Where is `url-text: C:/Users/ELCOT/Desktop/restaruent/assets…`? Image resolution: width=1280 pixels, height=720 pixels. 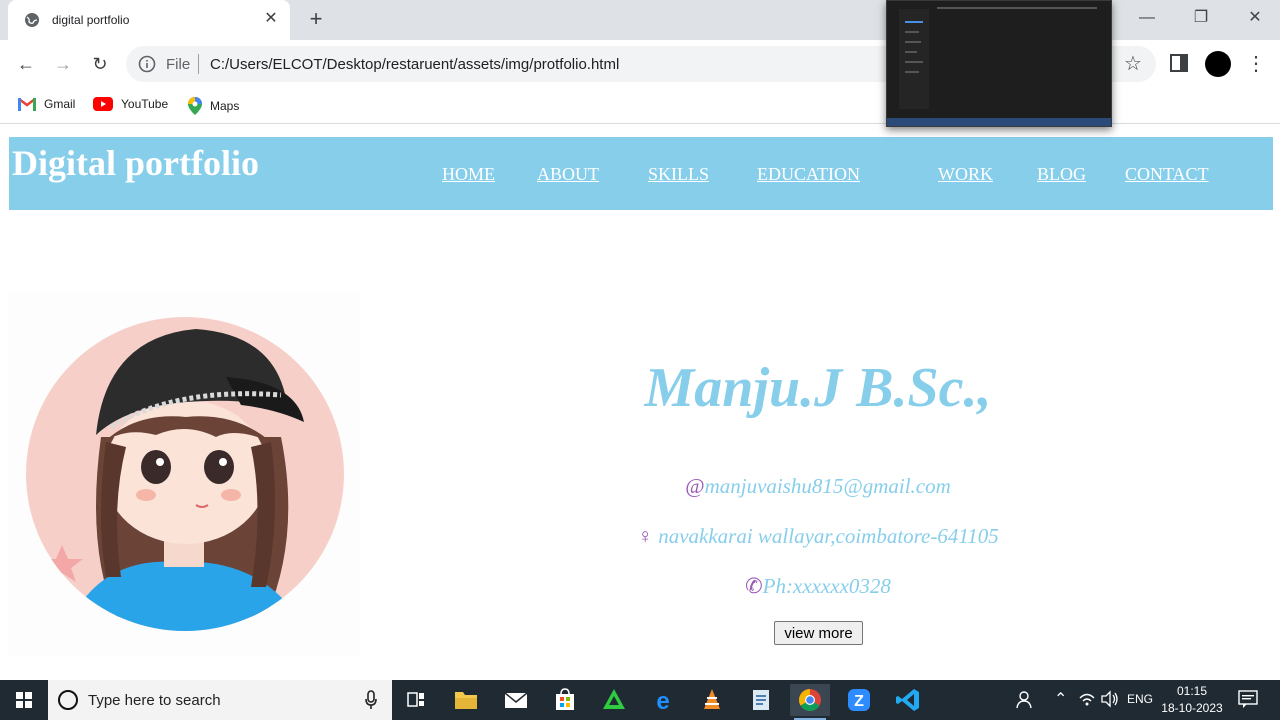
url-text: C:/Users/ELCOT/Desktop/restaruent/assets… is located at coordinates (414, 64).